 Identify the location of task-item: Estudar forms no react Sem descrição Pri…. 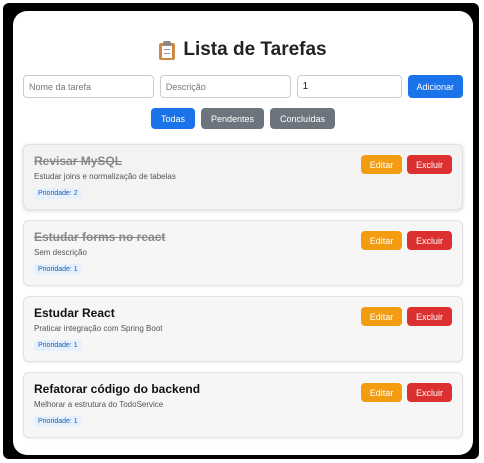
(243, 253).